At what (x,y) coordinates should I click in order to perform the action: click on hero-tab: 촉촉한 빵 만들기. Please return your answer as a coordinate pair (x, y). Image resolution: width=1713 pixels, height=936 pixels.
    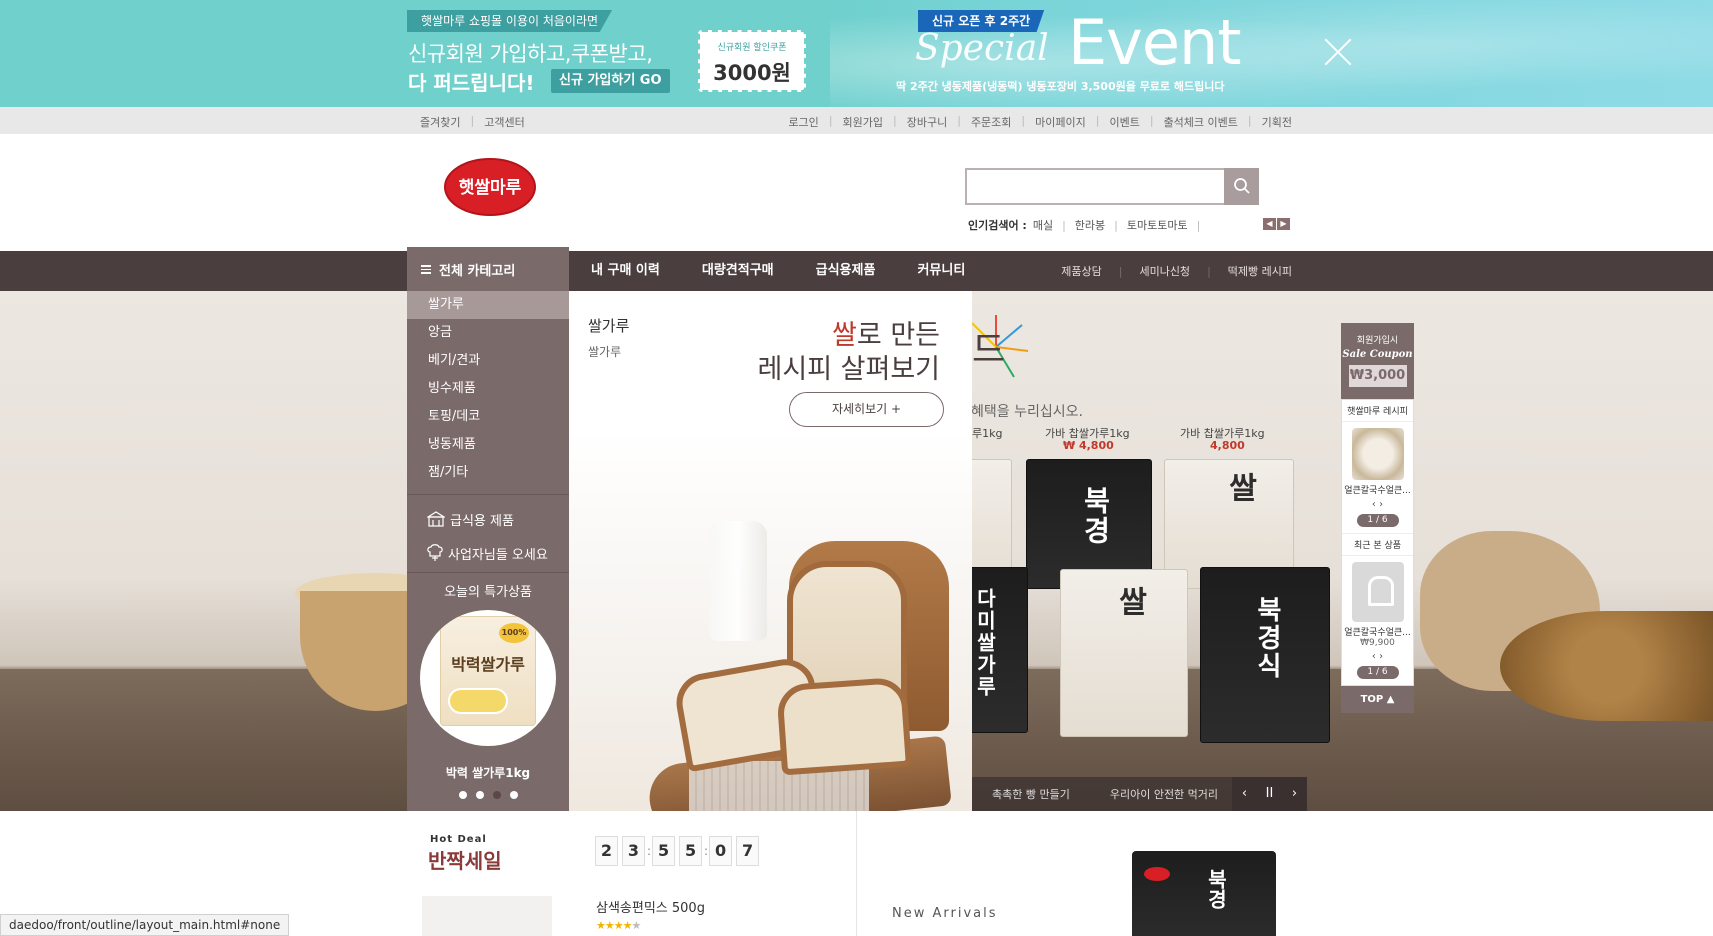
    Looking at the image, I should click on (1031, 794).